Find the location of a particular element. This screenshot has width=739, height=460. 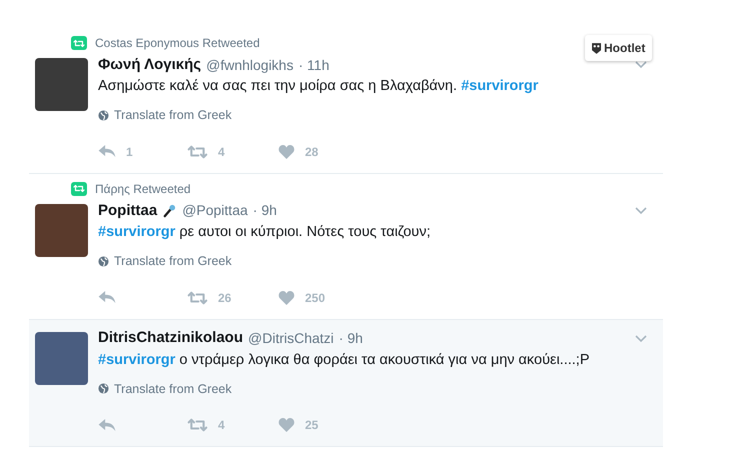

like-count: 250 is located at coordinates (315, 298).